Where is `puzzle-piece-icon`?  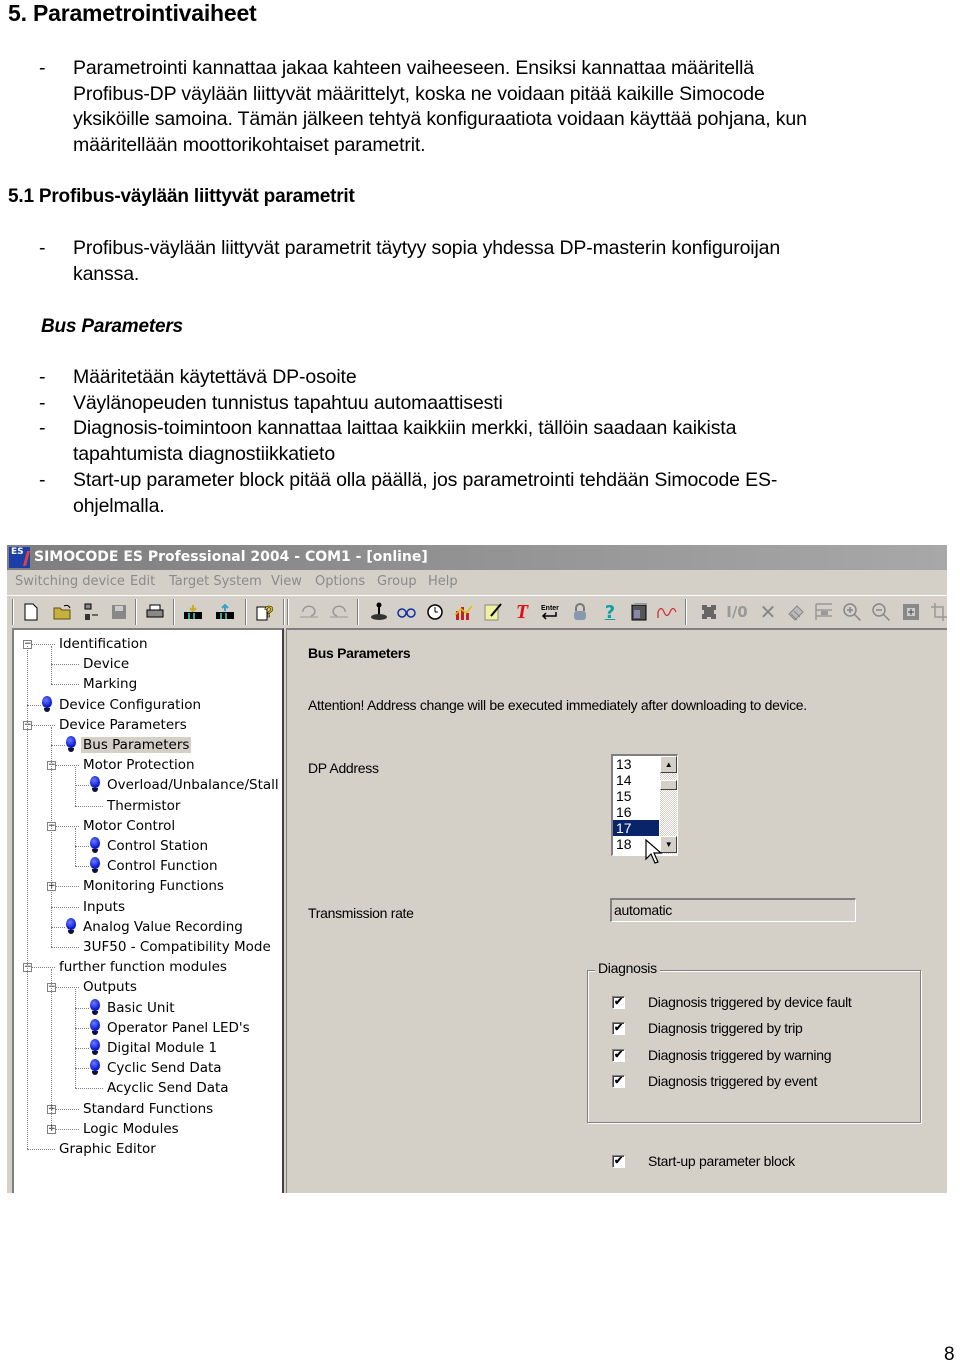 puzzle-piece-icon is located at coordinates (709, 612).